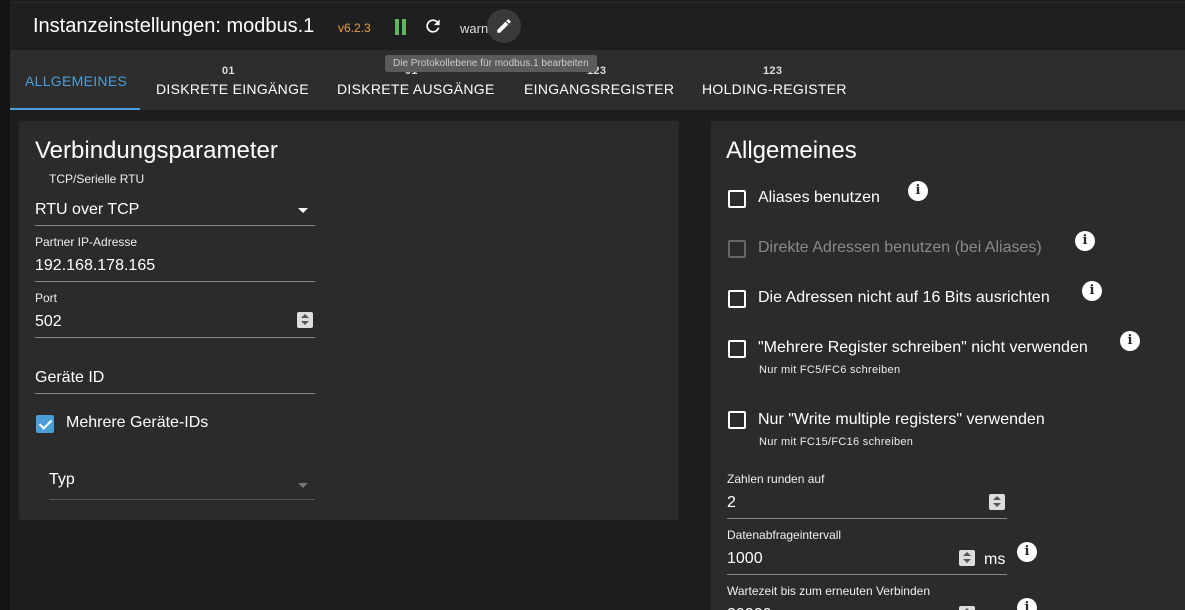 This screenshot has width=1185, height=610. Describe the element at coordinates (784, 535) in the screenshot. I see `poll-label: Datenabfrageintervall` at that location.